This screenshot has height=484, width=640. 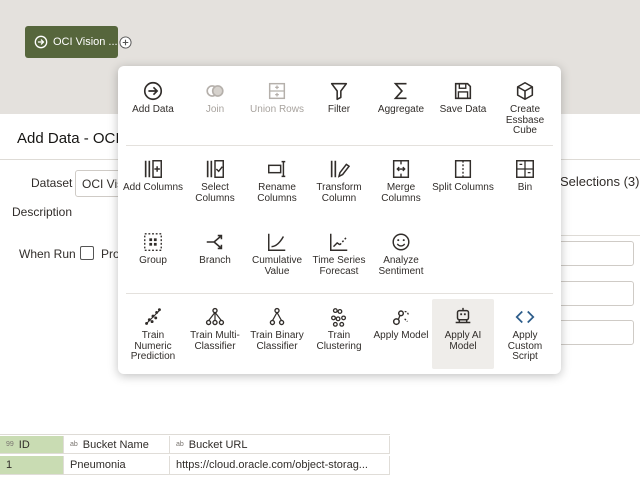 What do you see at coordinates (32, 465) in the screenshot?
I see `table-cell: 1` at bounding box center [32, 465].